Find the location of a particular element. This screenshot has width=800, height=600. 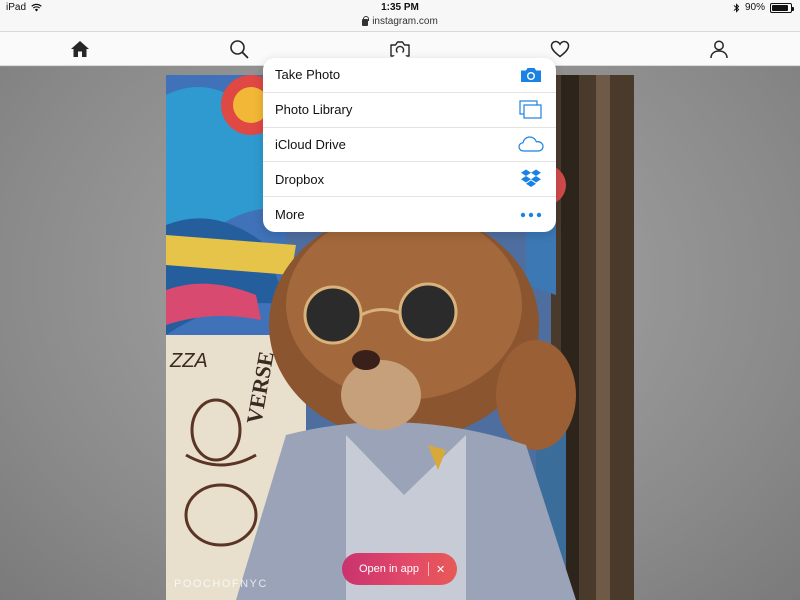

battery-icon is located at coordinates (782, 7).